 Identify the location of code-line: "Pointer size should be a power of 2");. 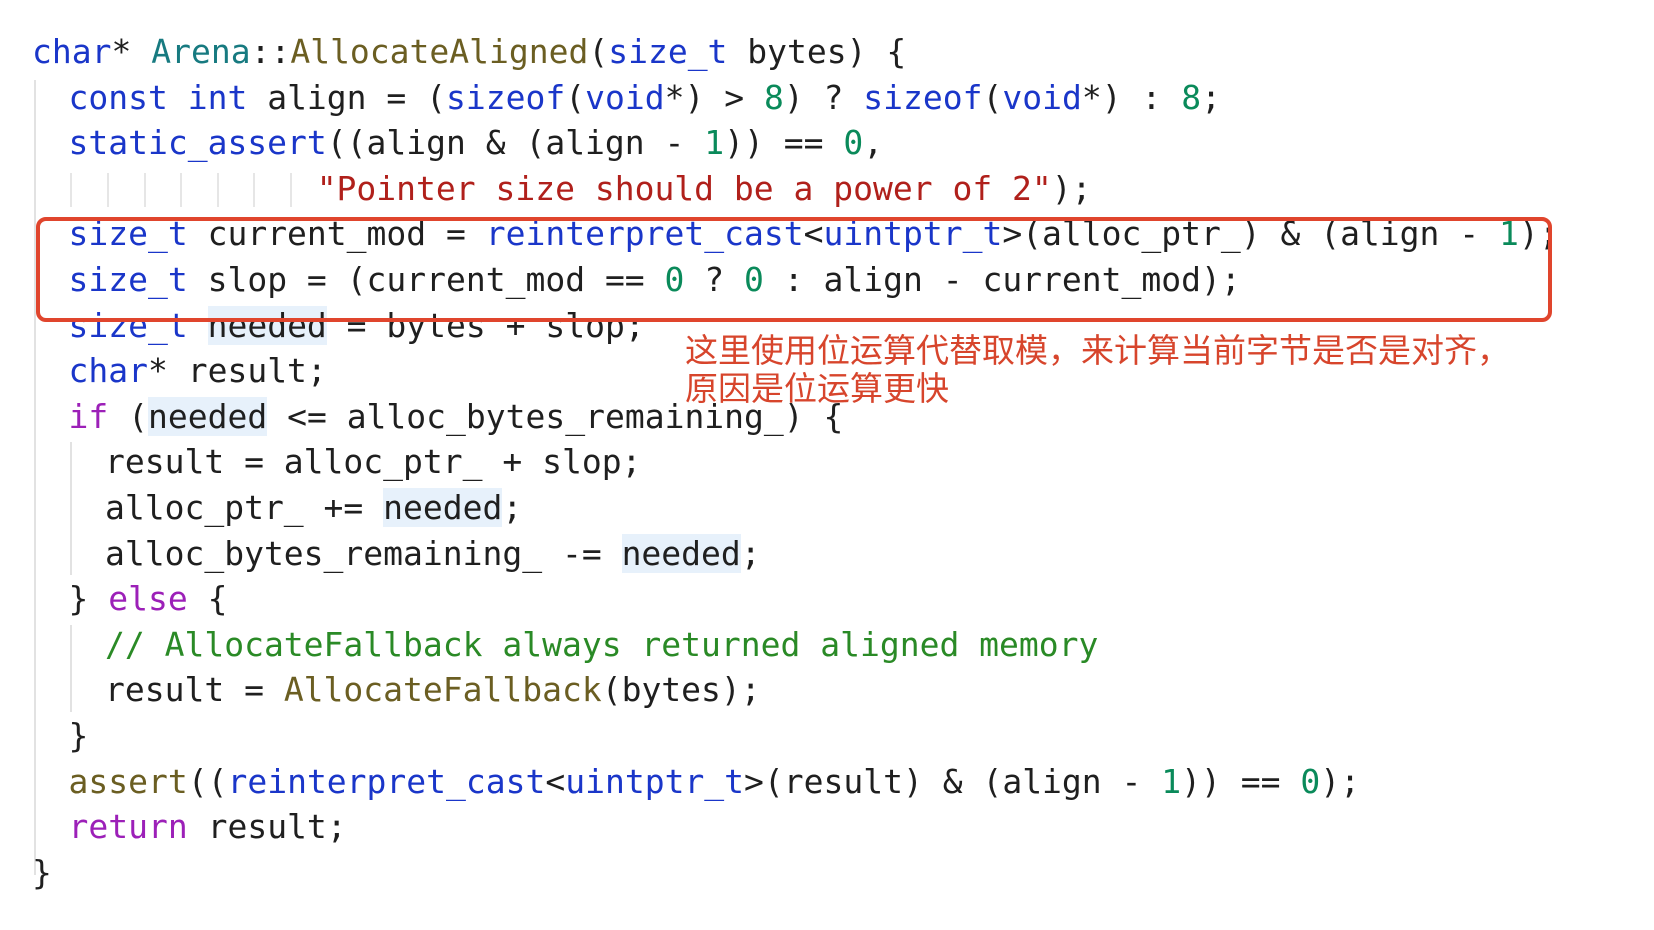
(704, 189).